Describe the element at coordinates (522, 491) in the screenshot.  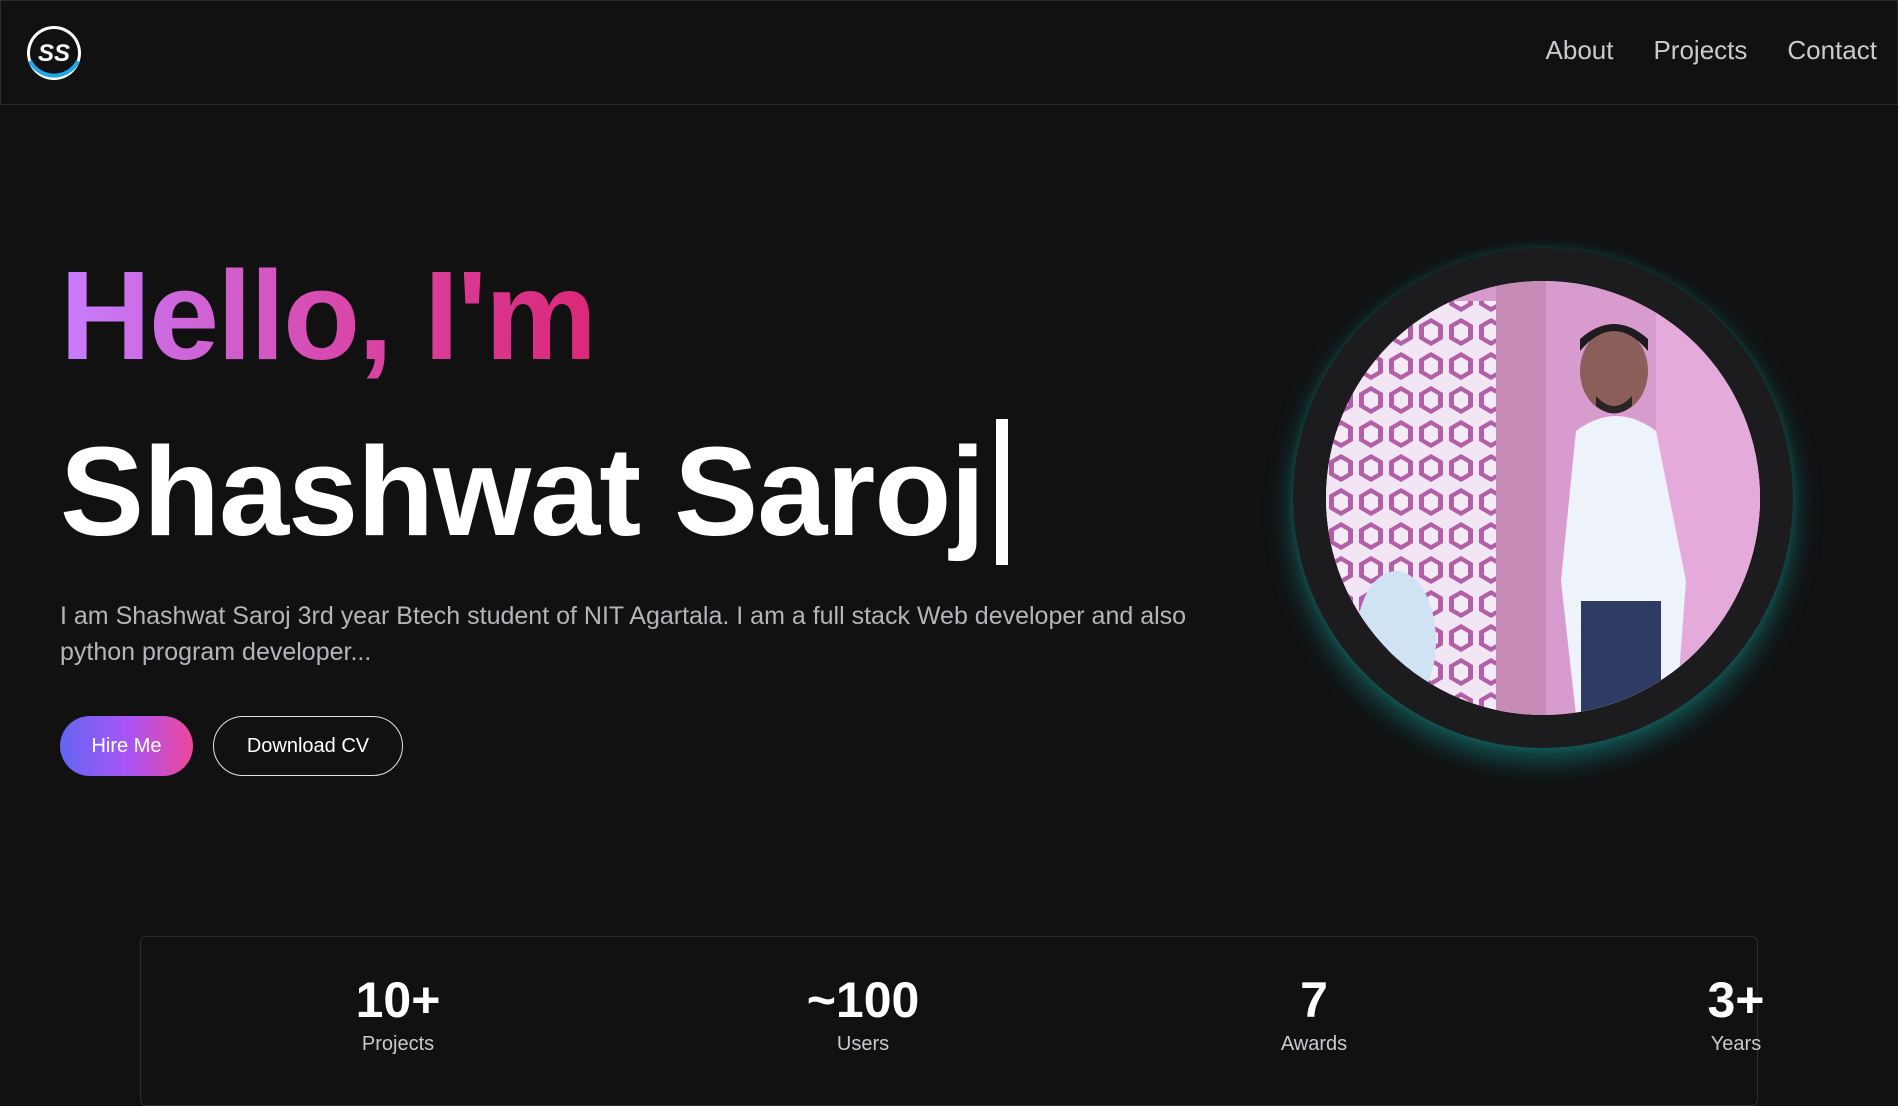
I see `hero-name: Shashwat Saroj` at that location.